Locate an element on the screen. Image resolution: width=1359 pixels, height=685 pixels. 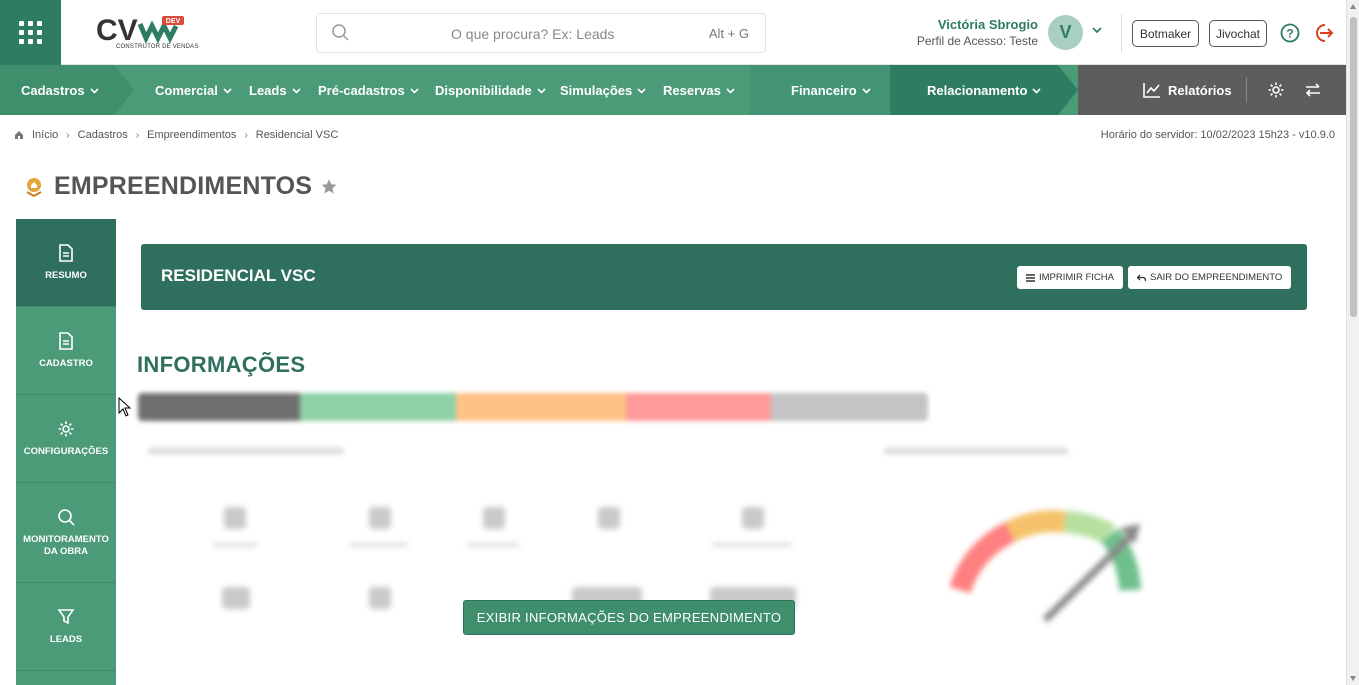
print-button: IMPRIMIR FICHA is located at coordinates (1070, 277).